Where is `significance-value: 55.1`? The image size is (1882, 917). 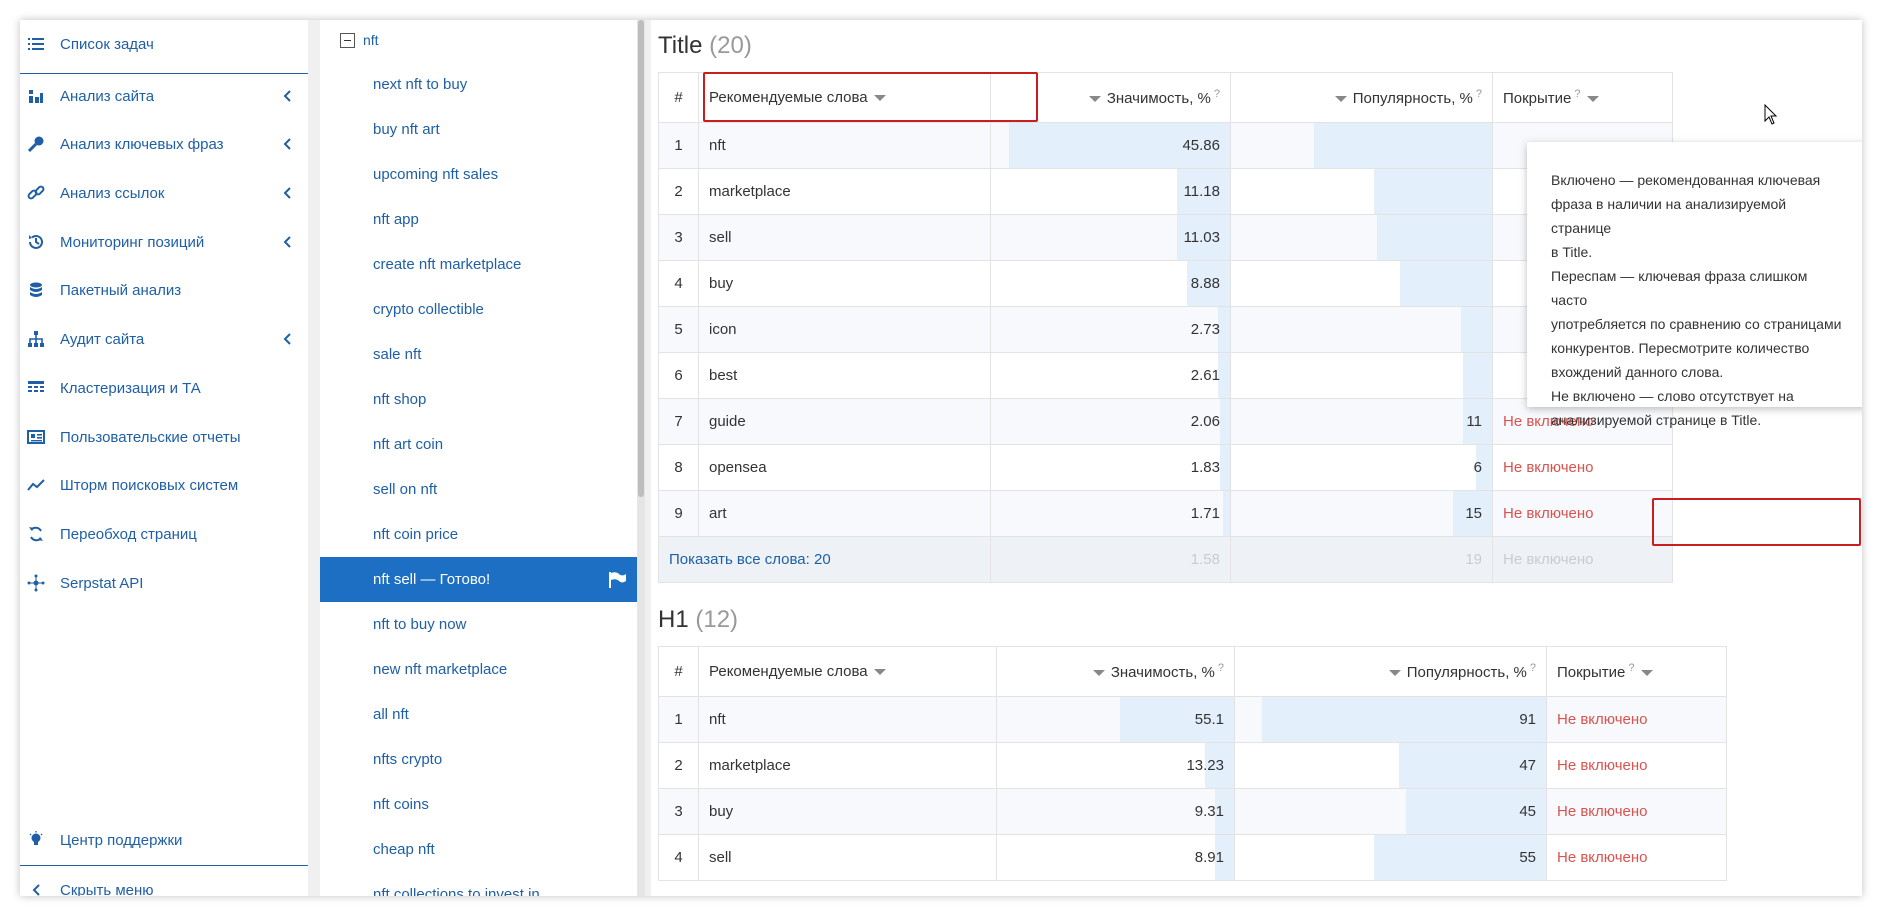
significance-value: 55.1 is located at coordinates (1209, 719).